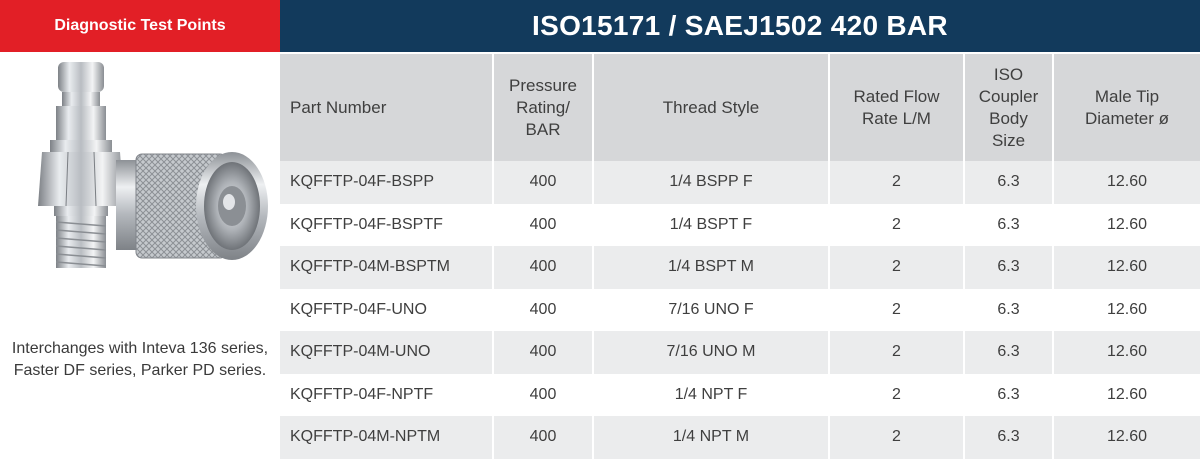  I want to click on cell-part-number: KQFFTP-04M-NPTM, so click(386, 437).